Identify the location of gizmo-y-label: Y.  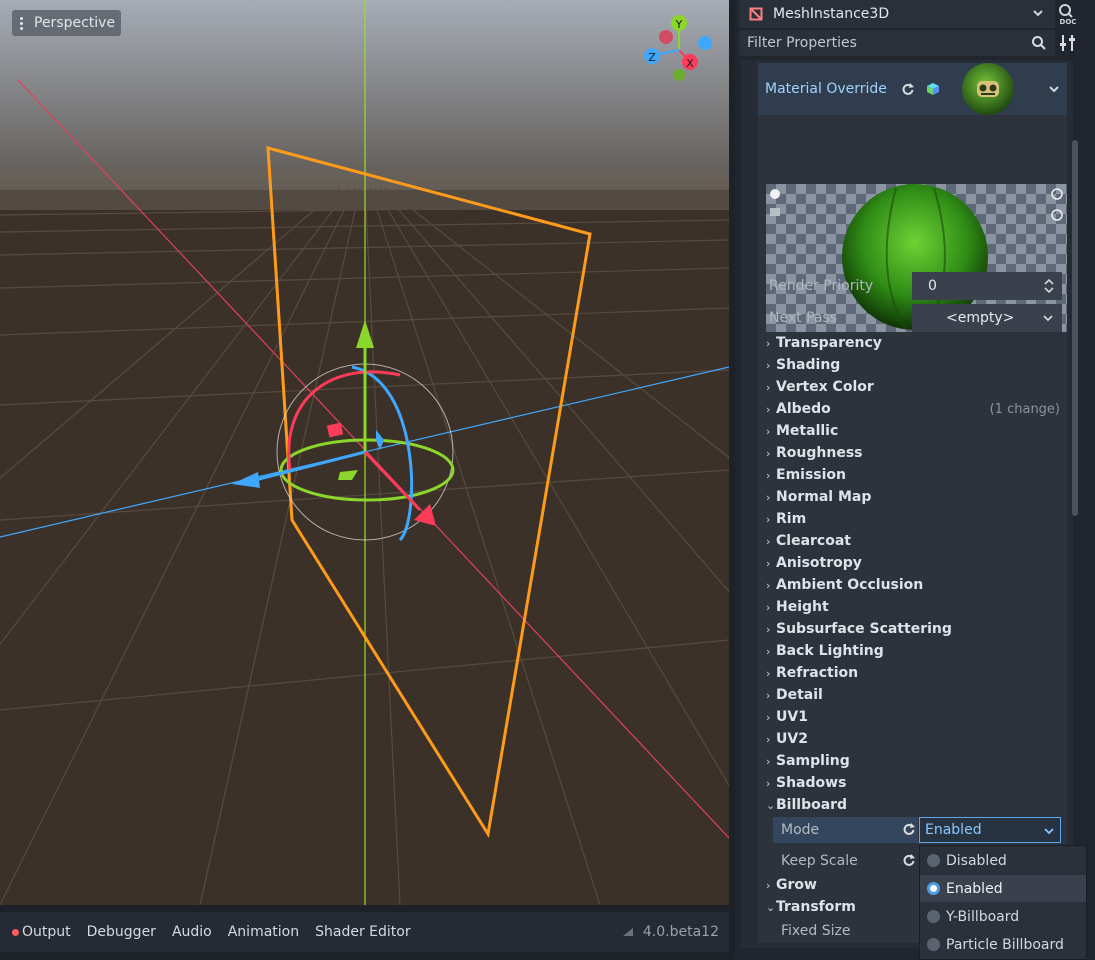
(679, 24).